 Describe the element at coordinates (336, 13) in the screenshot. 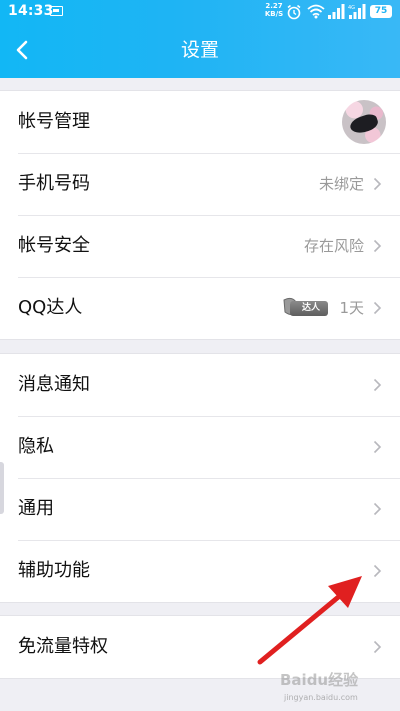

I see `signal-strength-icon` at that location.